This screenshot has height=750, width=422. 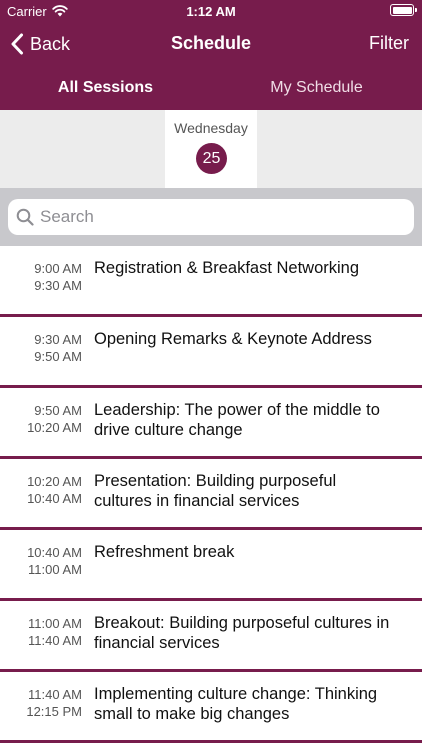 I want to click on session-start-time: 11:40 AM, so click(x=55, y=694).